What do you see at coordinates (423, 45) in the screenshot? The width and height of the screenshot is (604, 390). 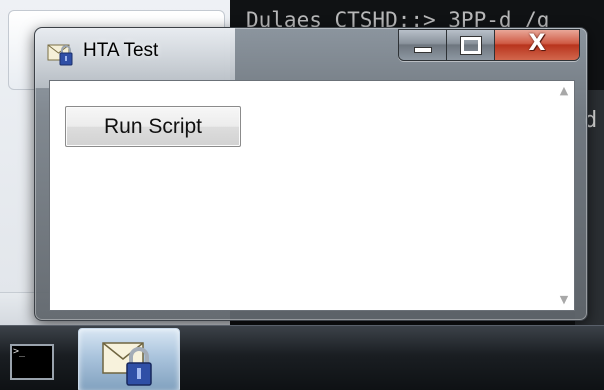 I see `minimize-button` at bounding box center [423, 45].